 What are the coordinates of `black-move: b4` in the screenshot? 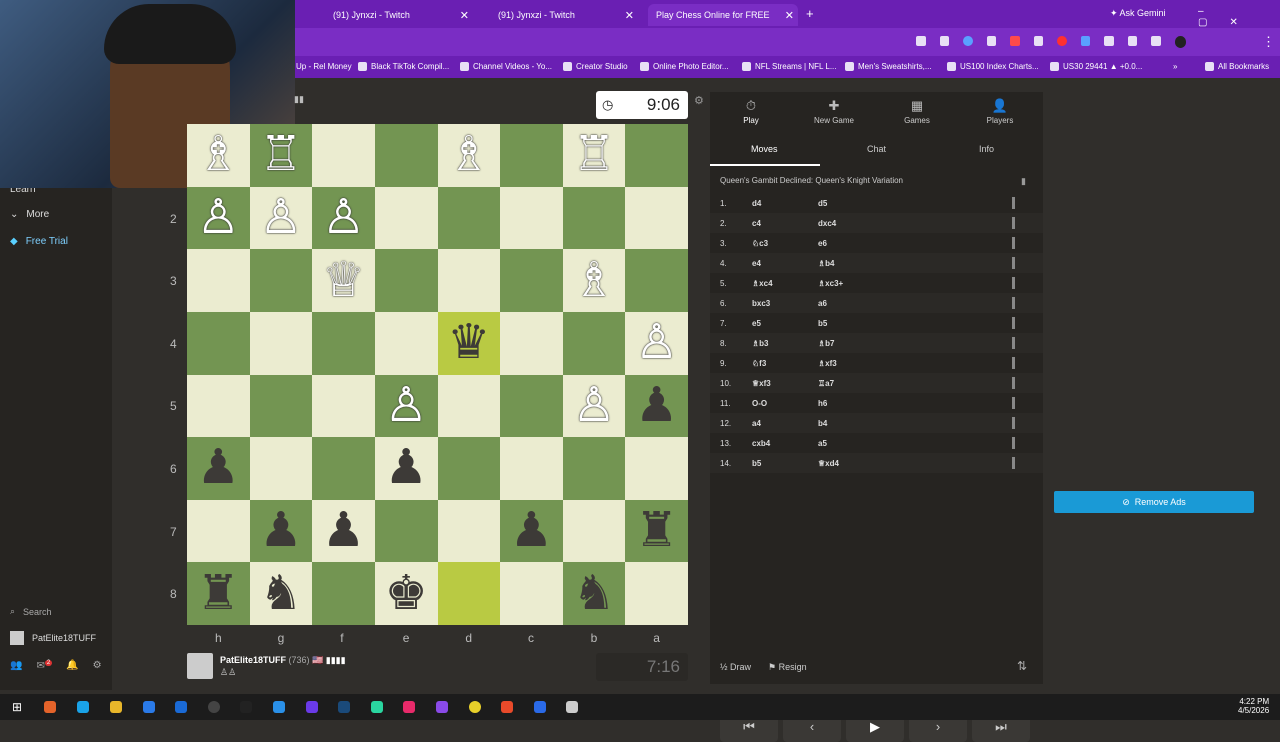 It's located at (822, 423).